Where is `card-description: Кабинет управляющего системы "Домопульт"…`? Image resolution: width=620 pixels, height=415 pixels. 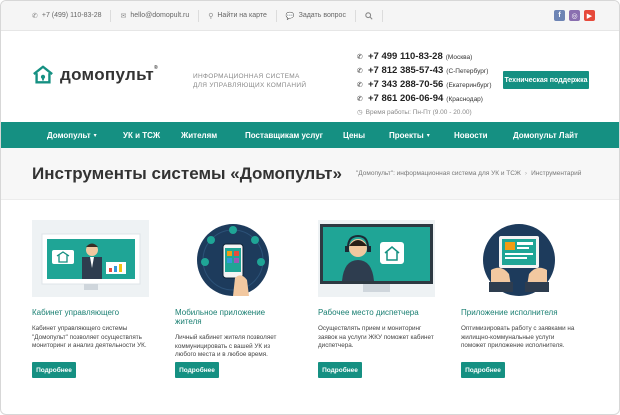 card-description: Кабинет управляющего системы "Домопульт"… is located at coordinates (89, 337).